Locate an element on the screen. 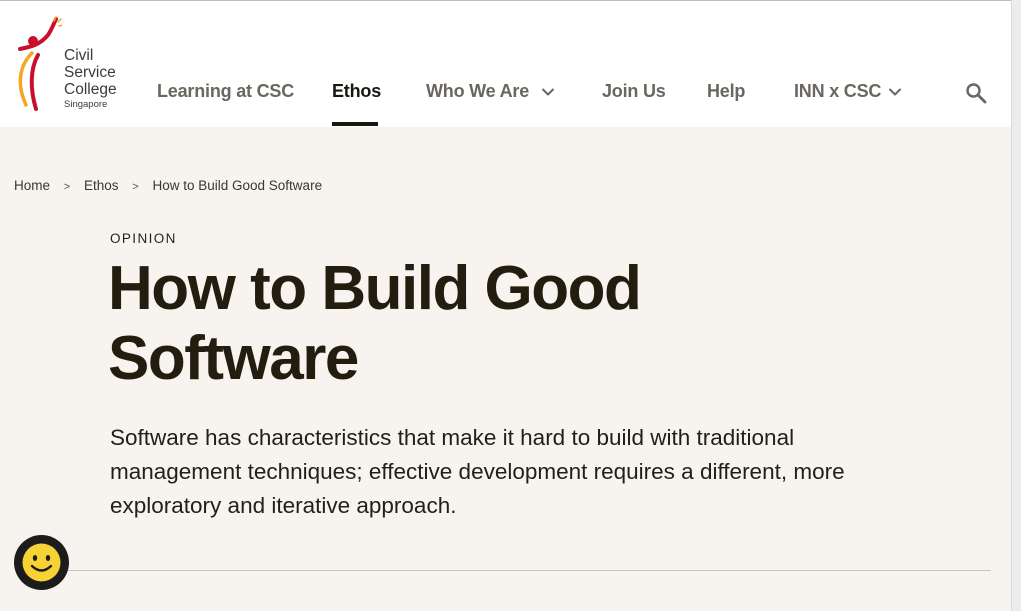 The image size is (1021, 611). feedback-button is located at coordinates (41, 562).